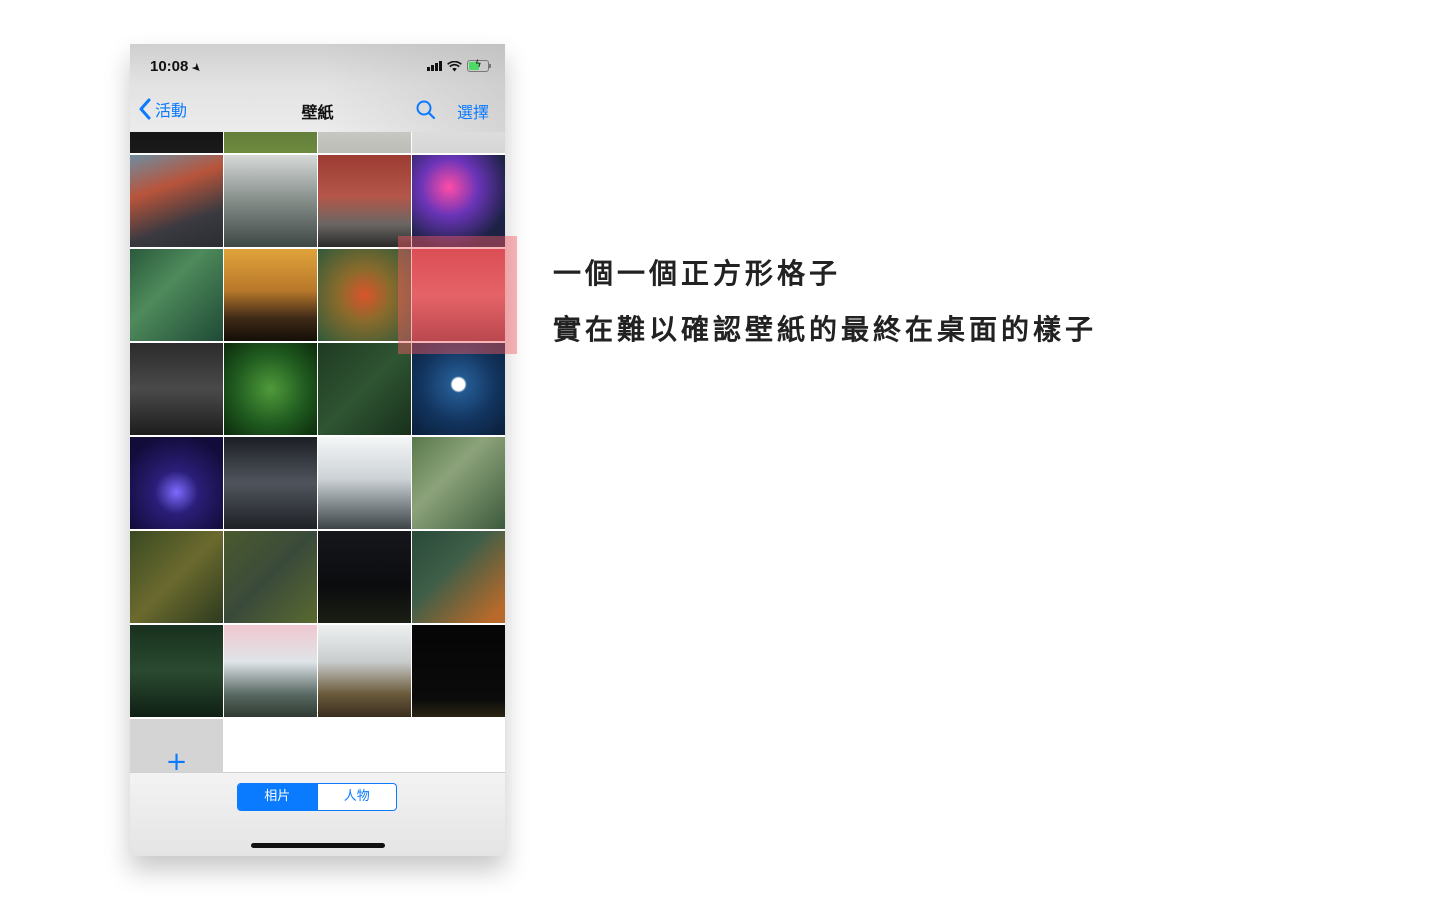 The image size is (1440, 900). I want to click on search-button, so click(426, 110).